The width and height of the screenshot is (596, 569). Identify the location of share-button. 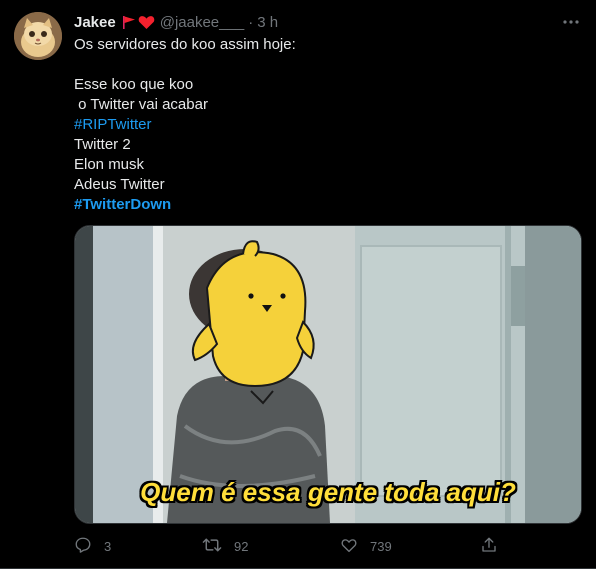
(489, 546).